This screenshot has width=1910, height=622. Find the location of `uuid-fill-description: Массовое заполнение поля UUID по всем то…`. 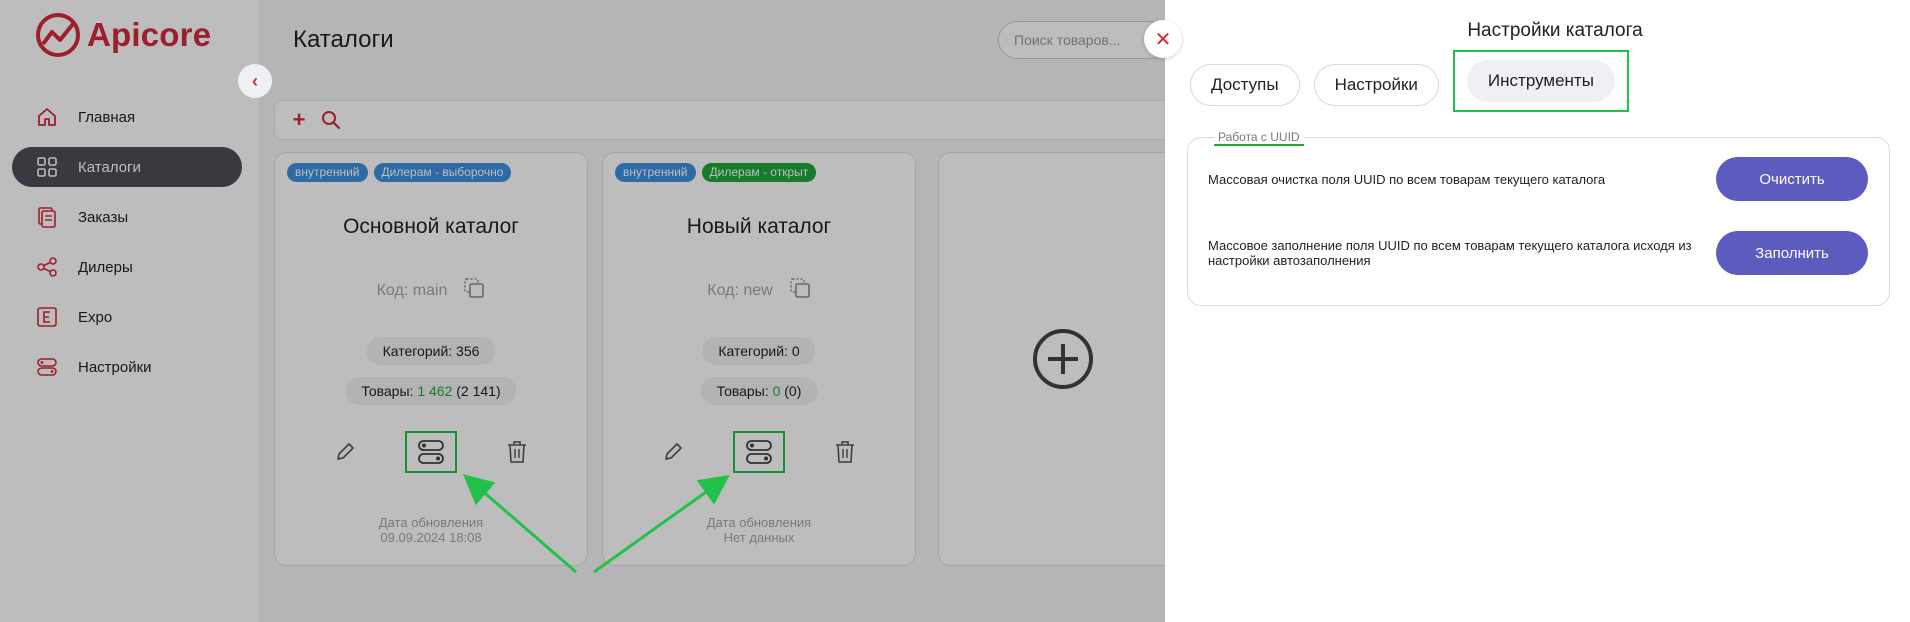

uuid-fill-description: Массовое заполнение поля UUID по всем то… is located at coordinates (1450, 253).